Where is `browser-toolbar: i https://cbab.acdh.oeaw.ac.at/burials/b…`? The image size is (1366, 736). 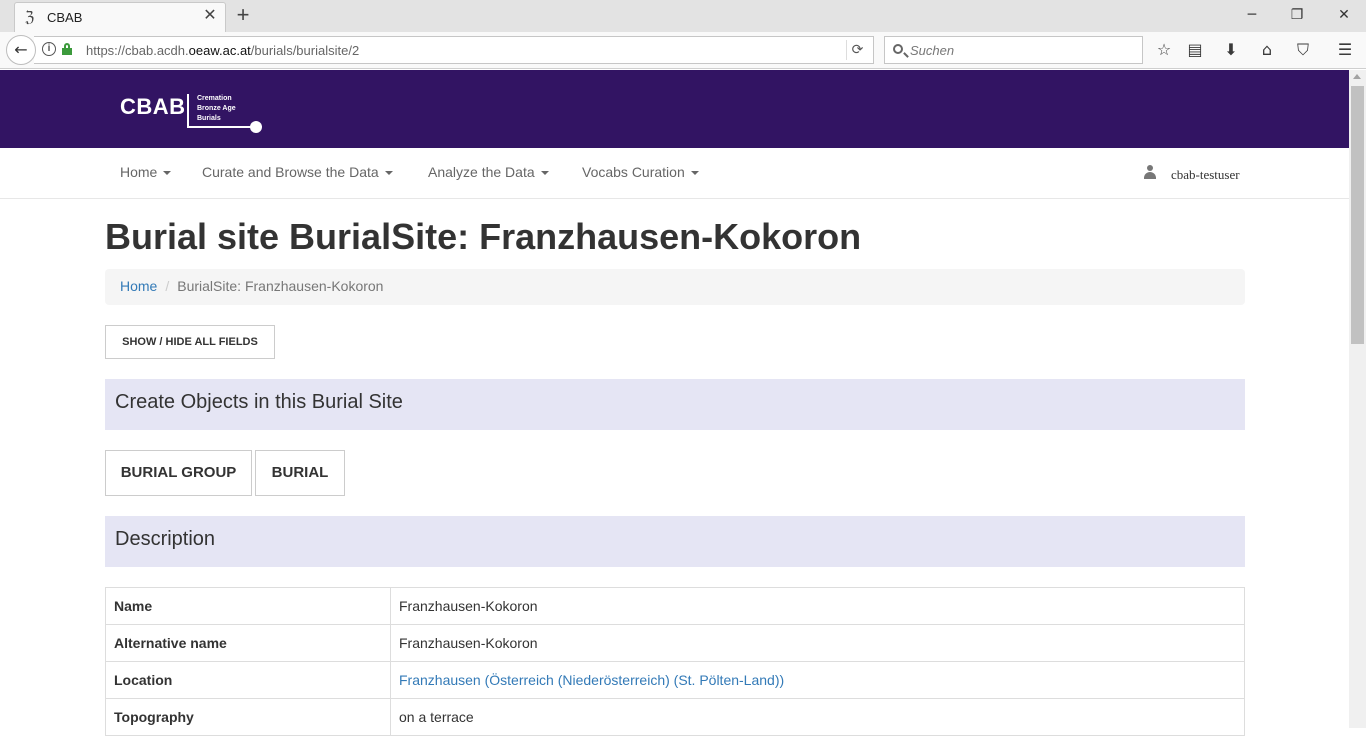 browser-toolbar: i https://cbab.acdh.oeaw.ac.at/burials/b… is located at coordinates (683, 50).